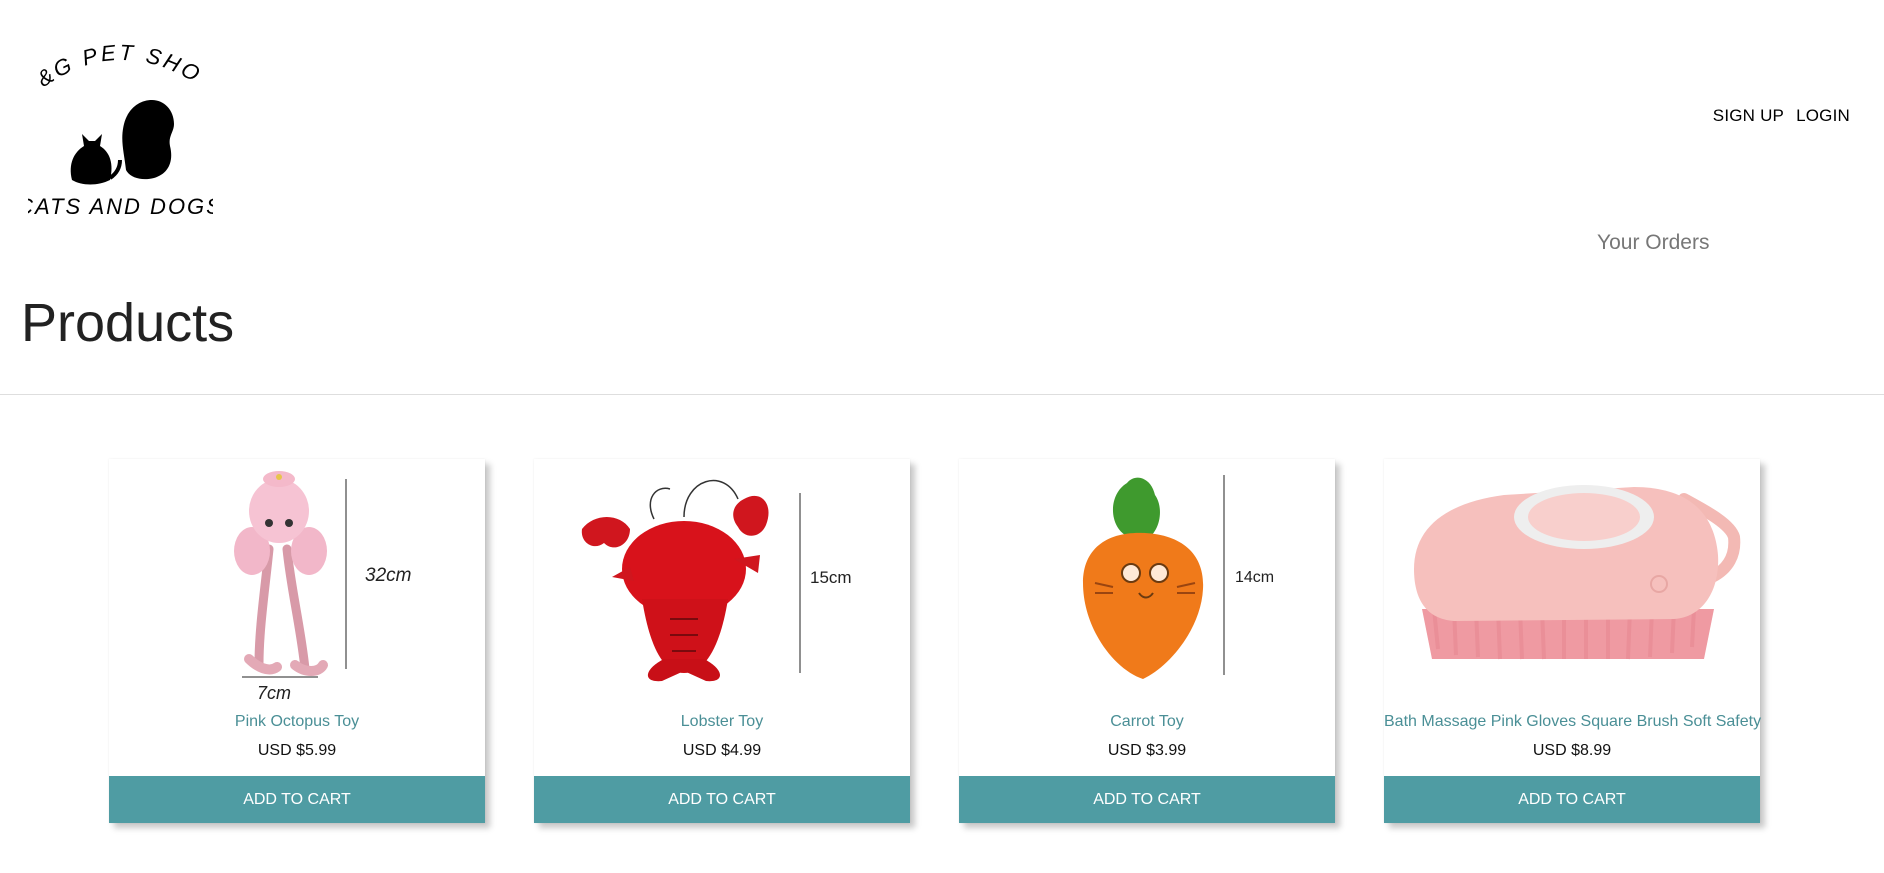 The image size is (1884, 873). Describe the element at coordinates (1823, 116) in the screenshot. I see `login-link: LOGIN` at that location.